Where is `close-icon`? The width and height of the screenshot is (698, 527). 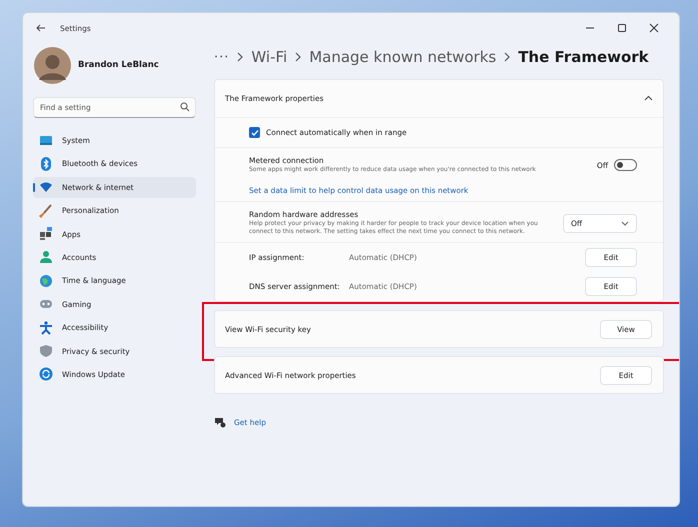 close-icon is located at coordinates (654, 28).